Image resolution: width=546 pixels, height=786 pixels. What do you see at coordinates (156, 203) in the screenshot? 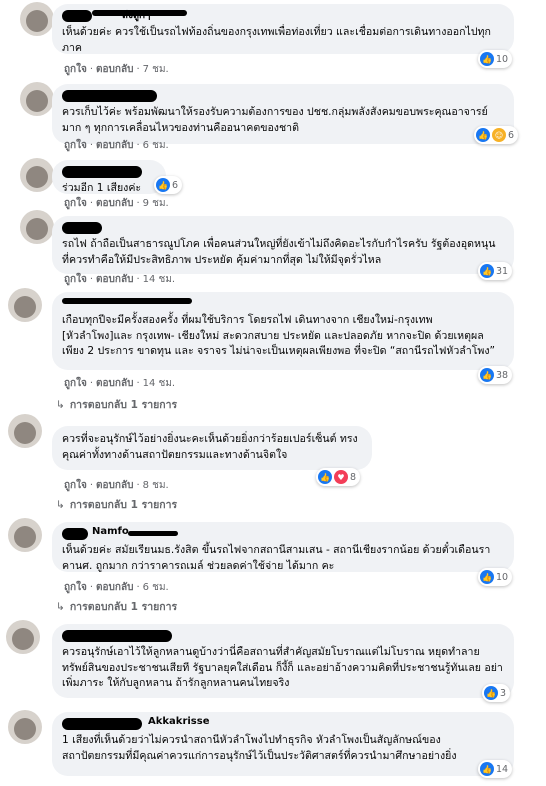
I see `timestamp: 9 ชม.` at bounding box center [156, 203].